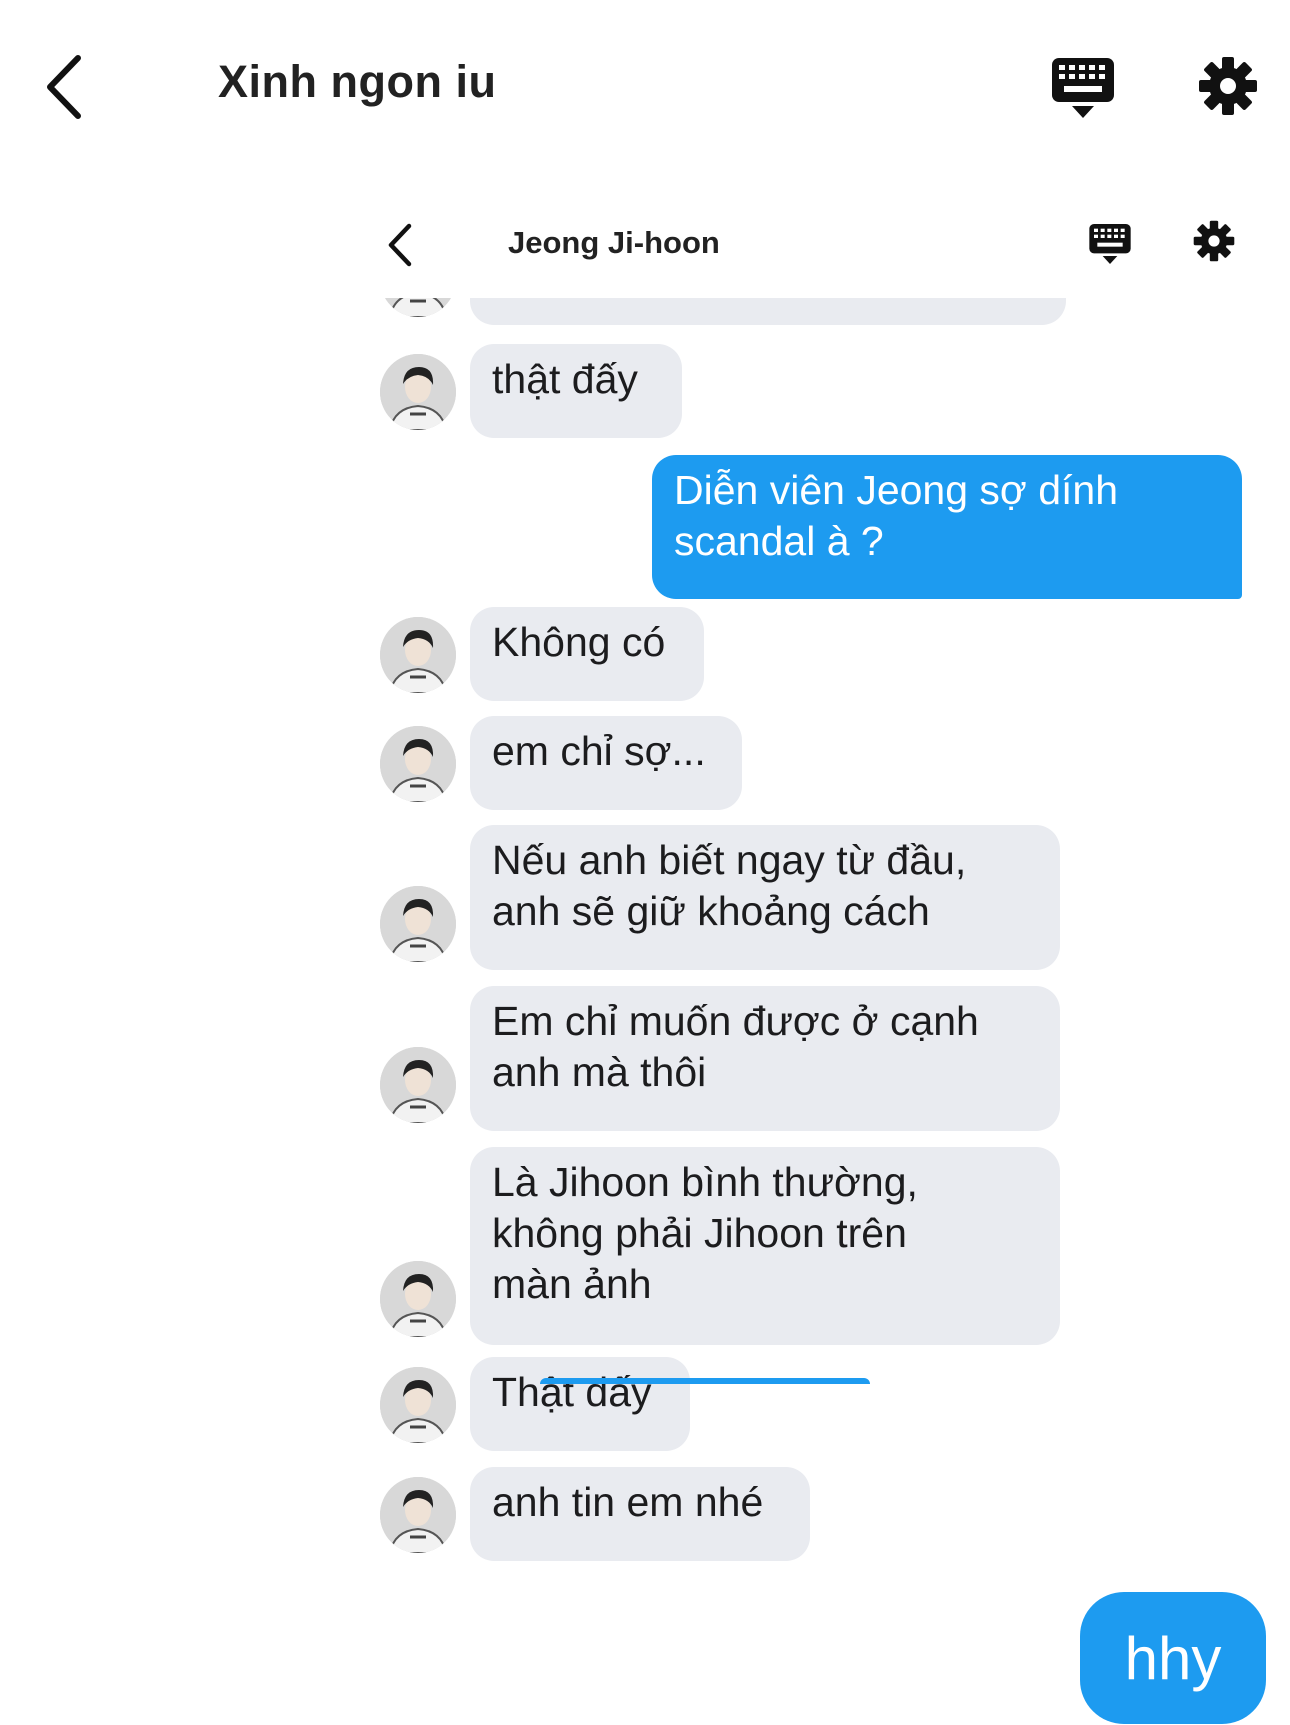  Describe the element at coordinates (400, 245) in the screenshot. I see `inner-back-chevron-icon` at that location.